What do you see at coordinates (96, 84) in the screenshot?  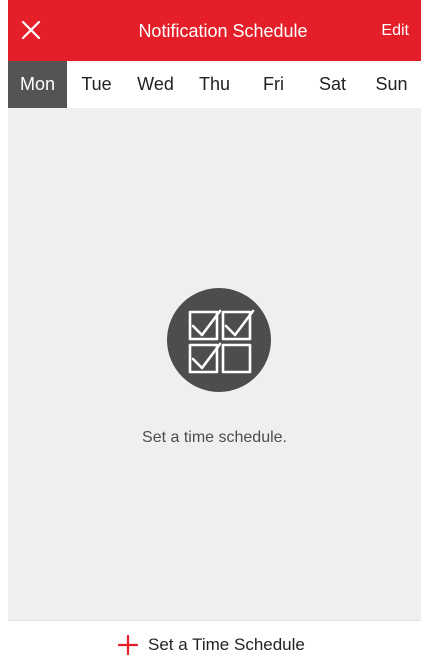 I see `tab-tue: Tue` at bounding box center [96, 84].